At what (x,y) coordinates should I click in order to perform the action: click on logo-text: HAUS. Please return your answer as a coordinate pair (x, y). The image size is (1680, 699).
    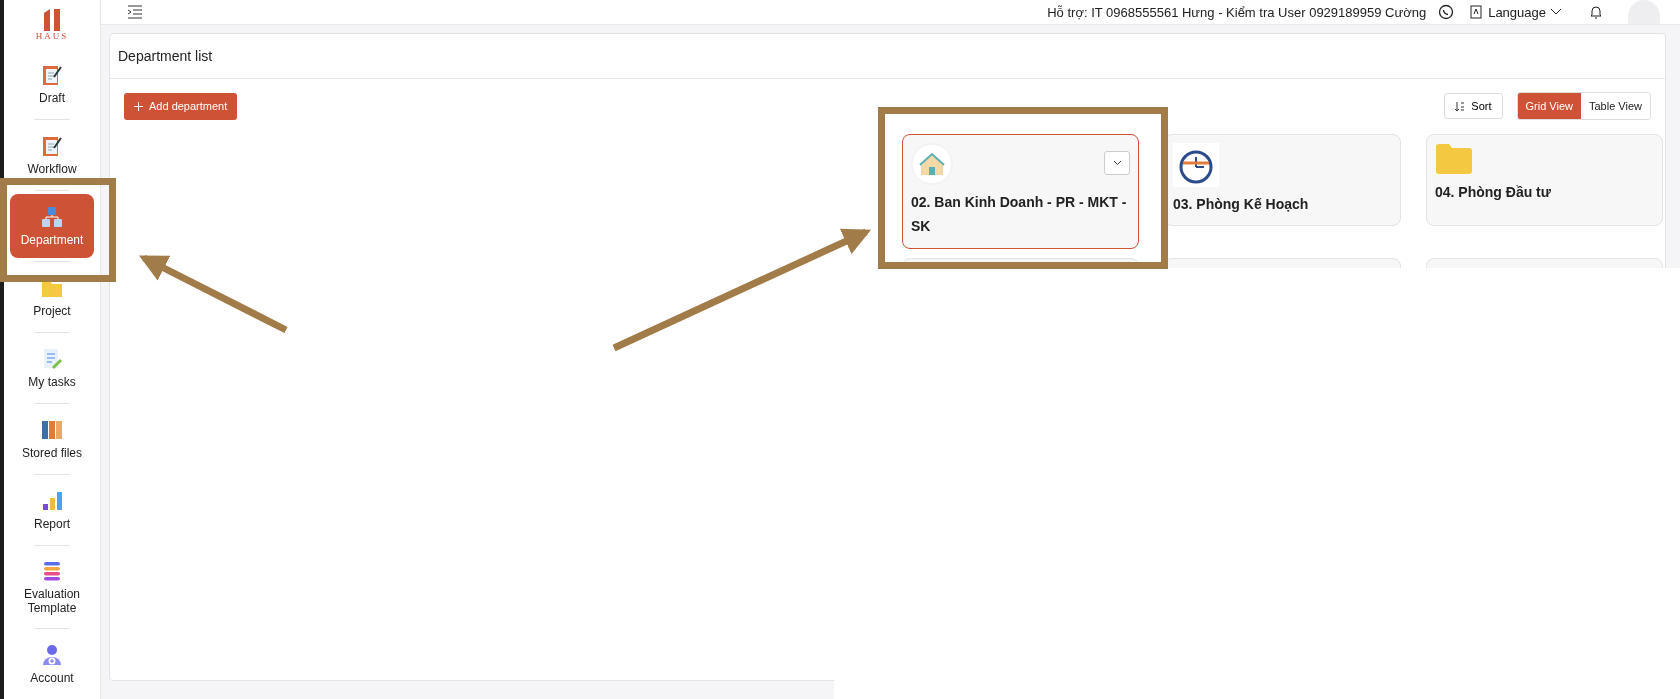
    Looking at the image, I should click on (52, 36).